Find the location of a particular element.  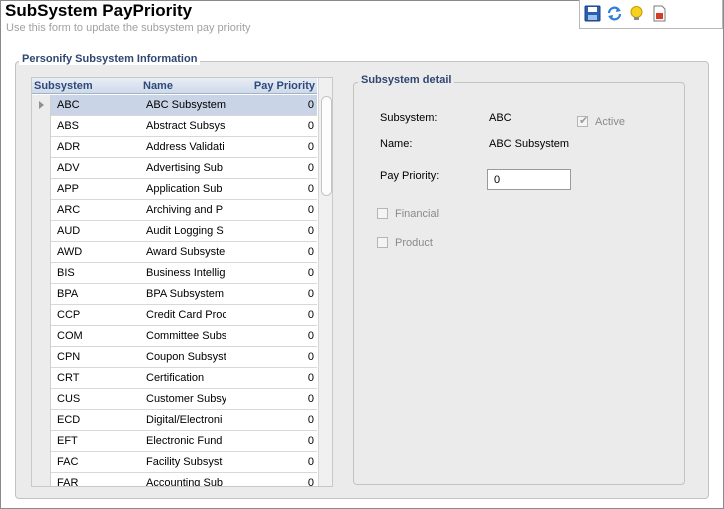

table-row: EFT Electronic Fund 0 is located at coordinates (174, 441).